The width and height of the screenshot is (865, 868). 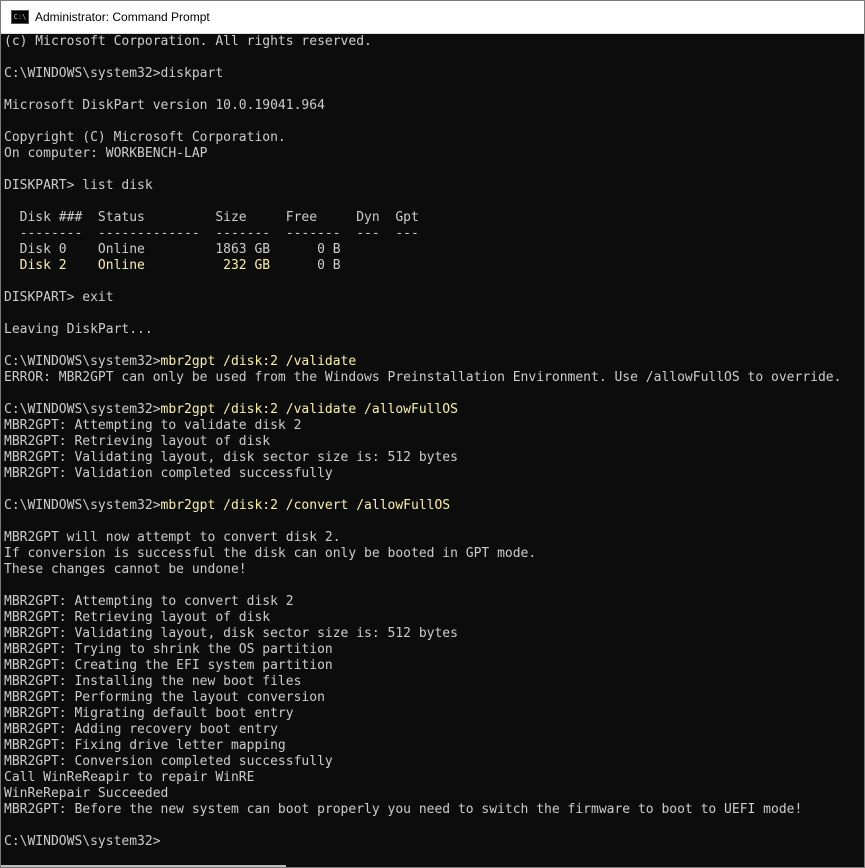 I want to click on console-command-text: mbr2gpt /disk:2 /convert /allowFullOS, so click(x=305, y=505).